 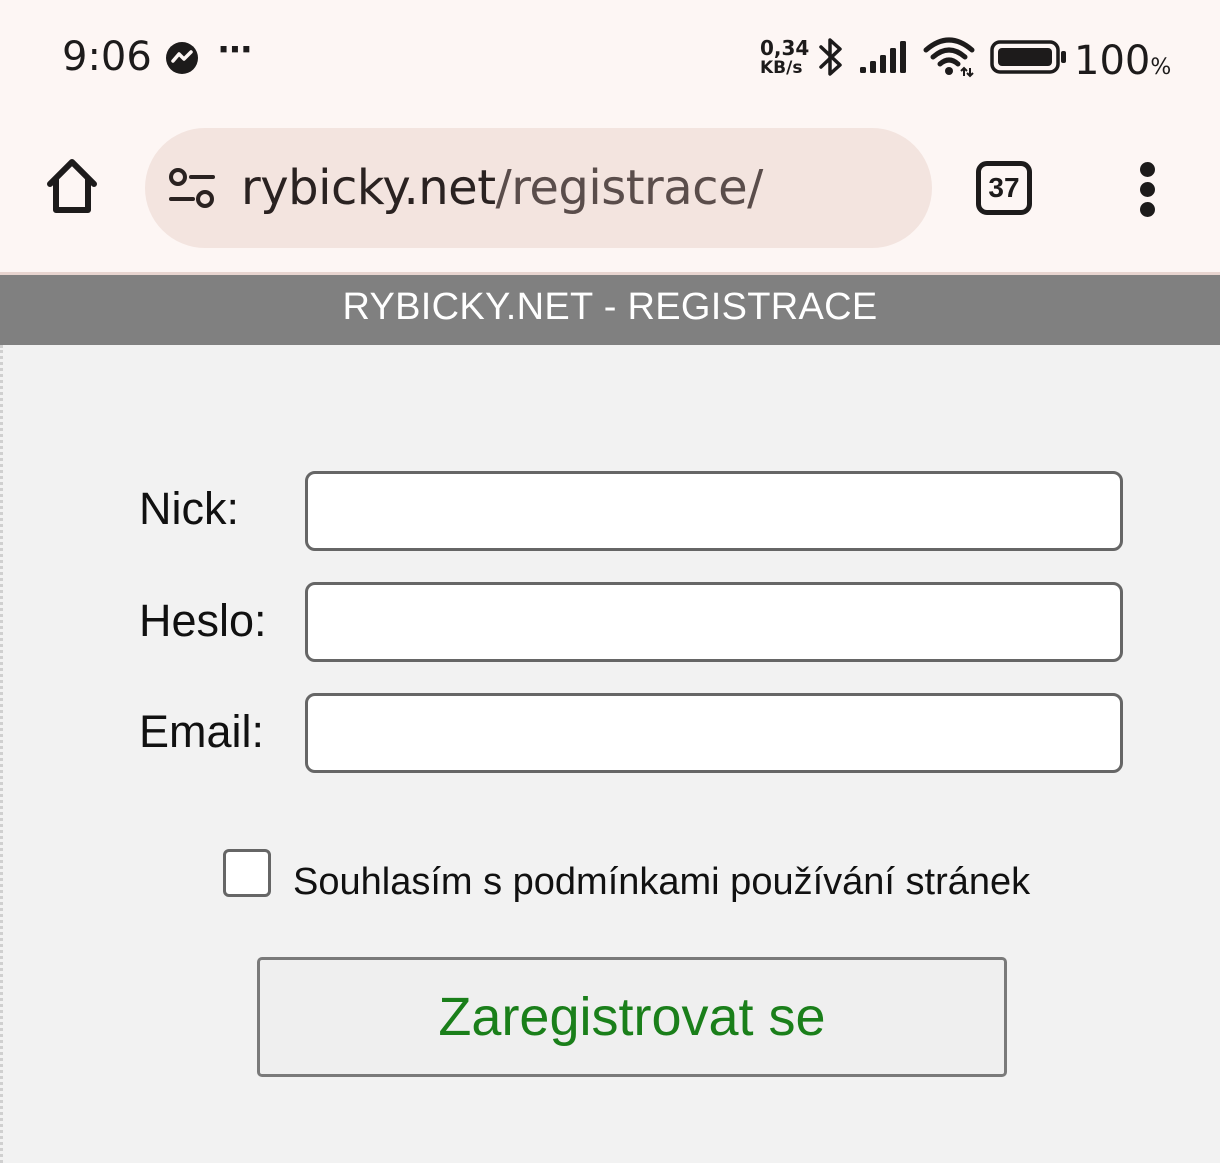 I want to click on wifi-icon, so click(x=949, y=57).